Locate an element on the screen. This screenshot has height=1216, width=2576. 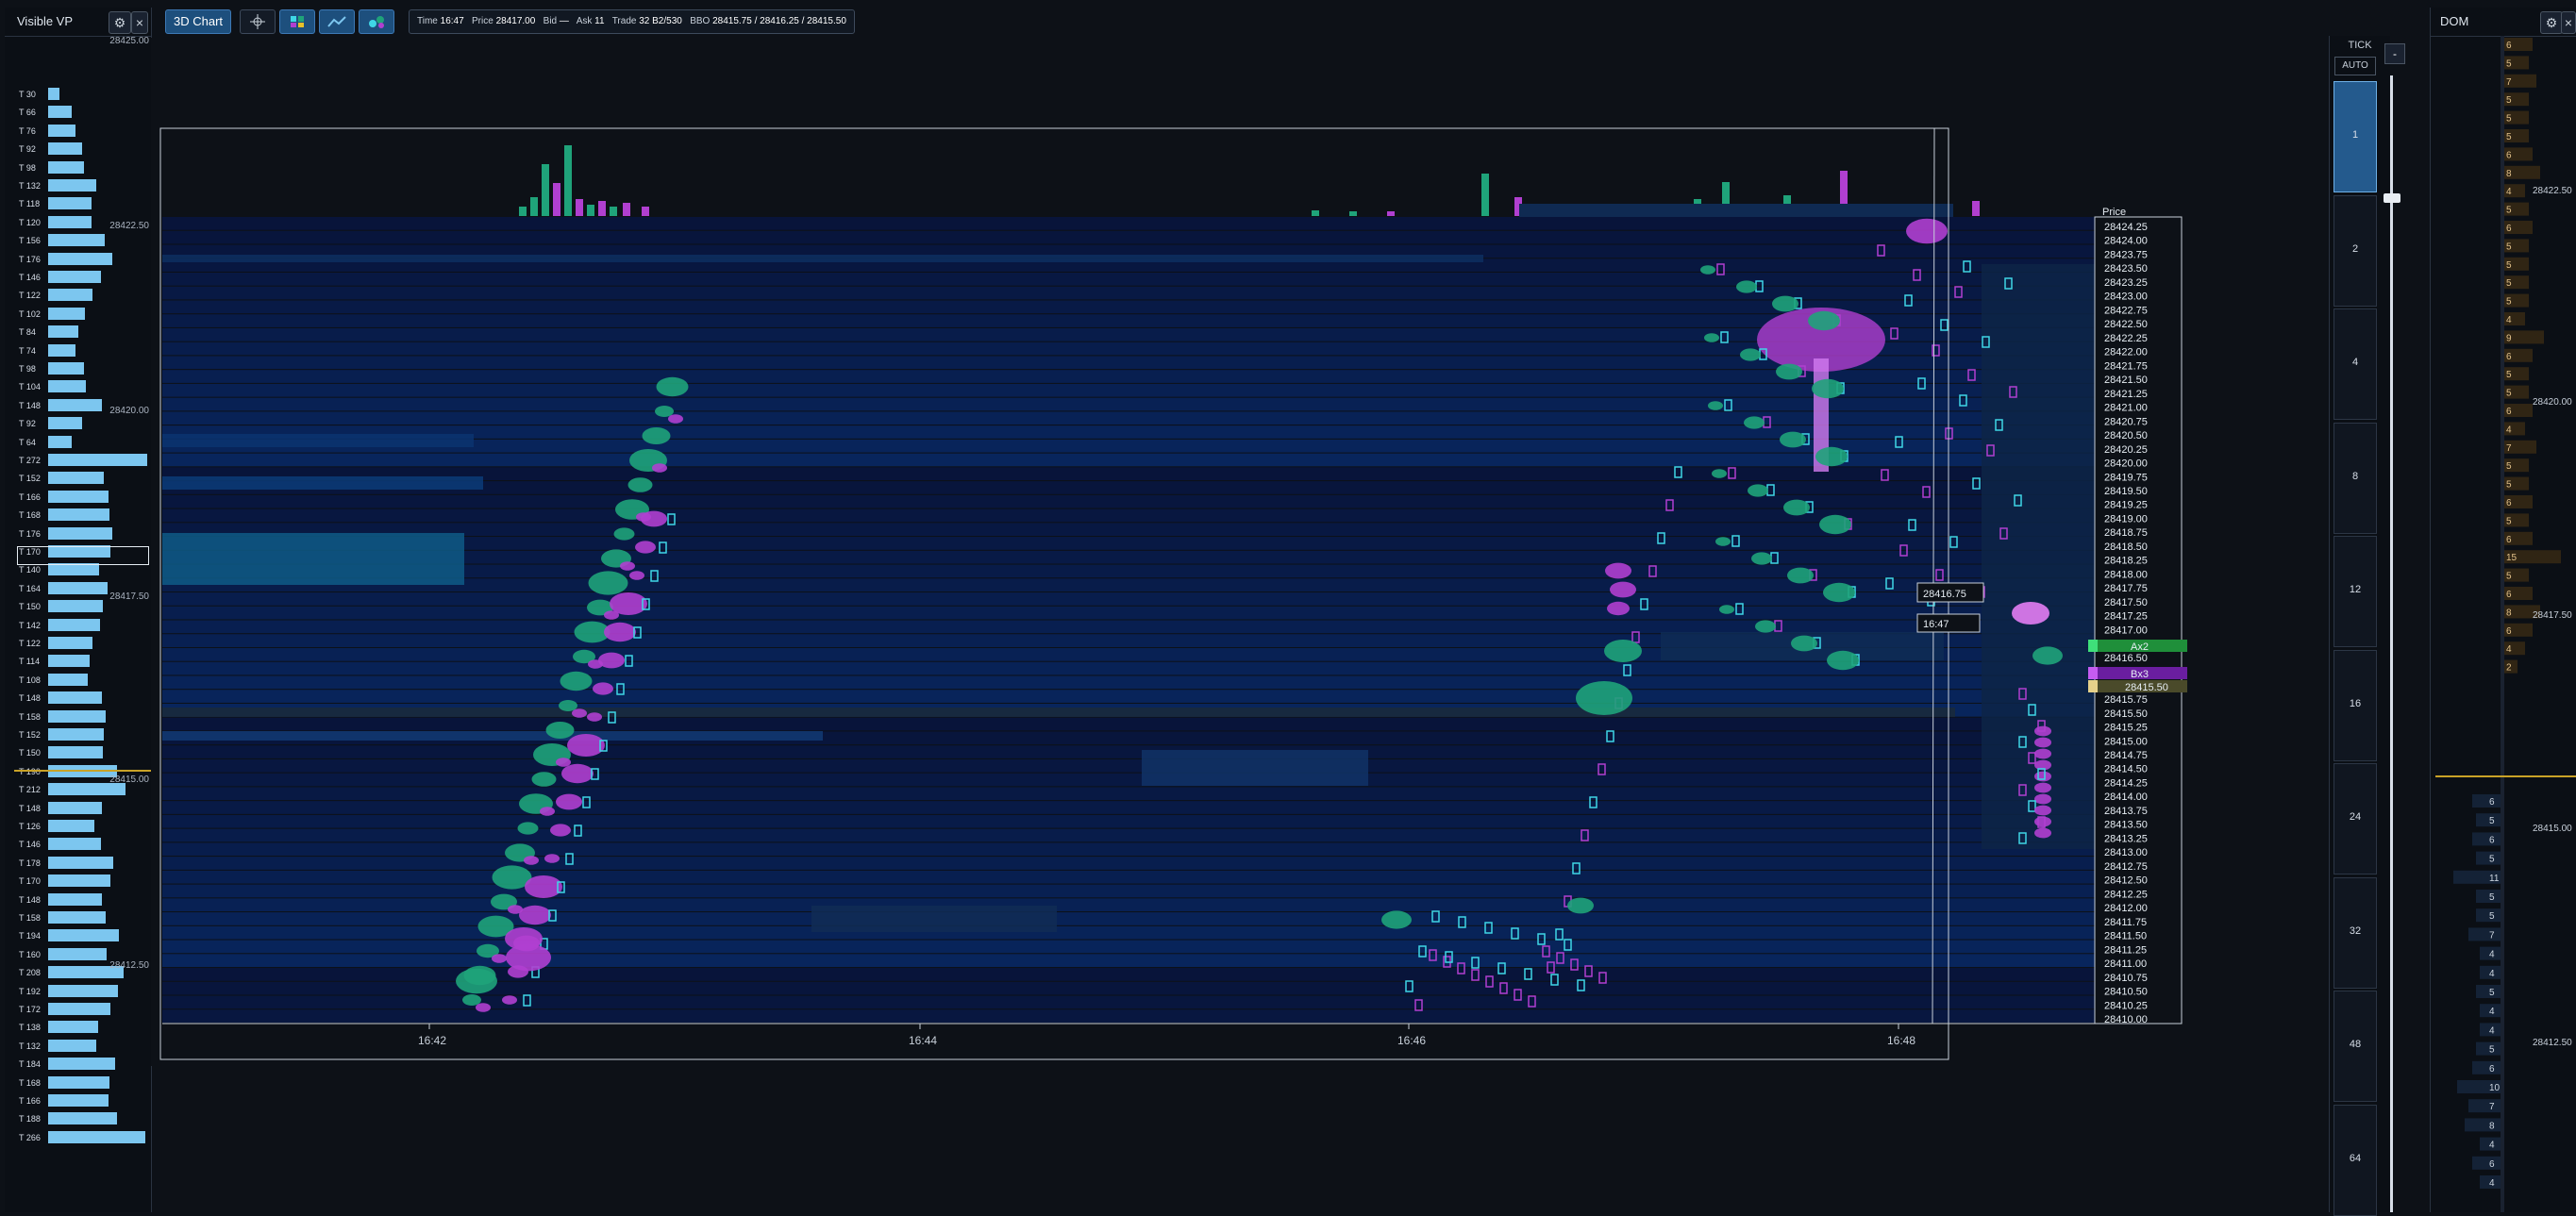
crosshair-time-label: 16:47 is located at coordinates (1936, 624).